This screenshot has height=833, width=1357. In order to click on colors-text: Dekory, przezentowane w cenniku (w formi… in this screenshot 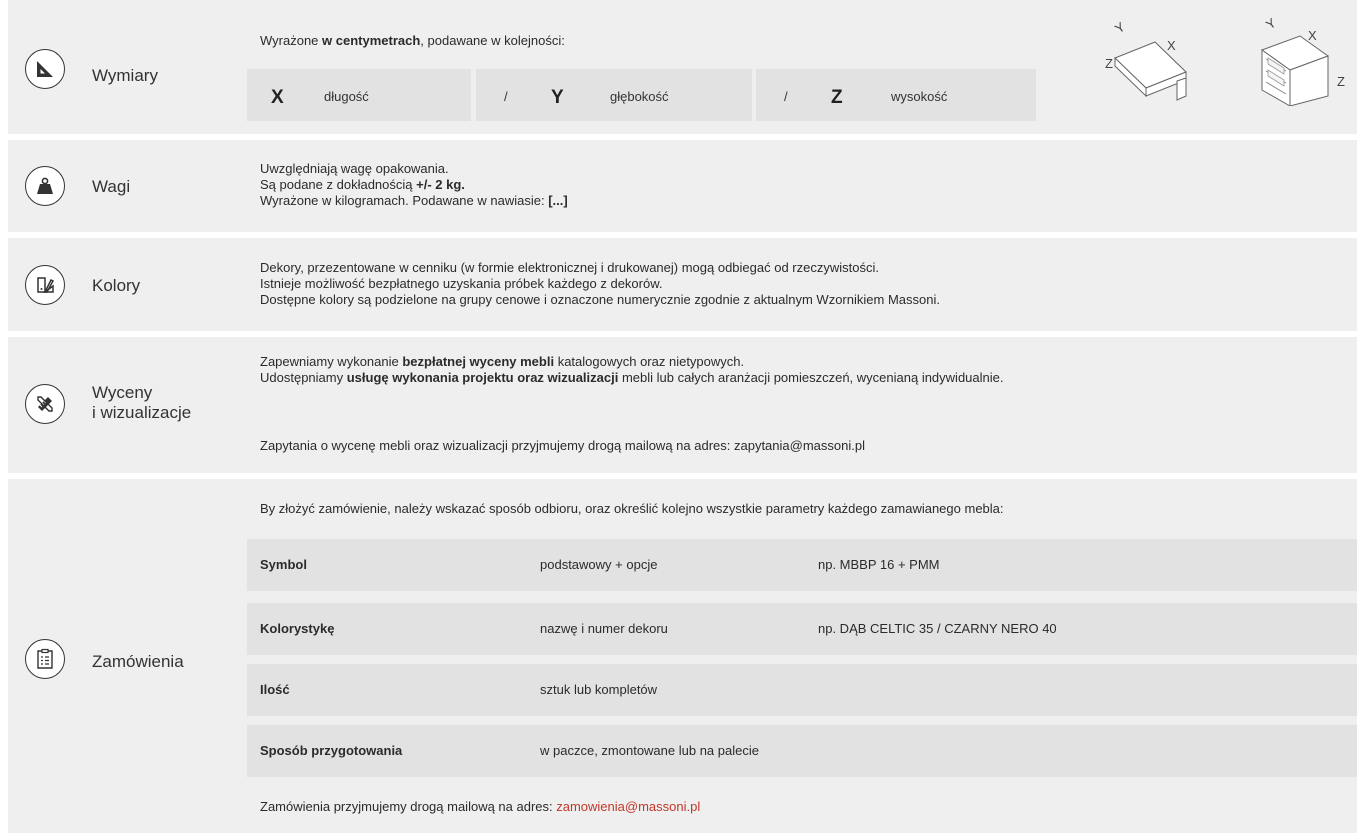, I will do `click(600, 284)`.